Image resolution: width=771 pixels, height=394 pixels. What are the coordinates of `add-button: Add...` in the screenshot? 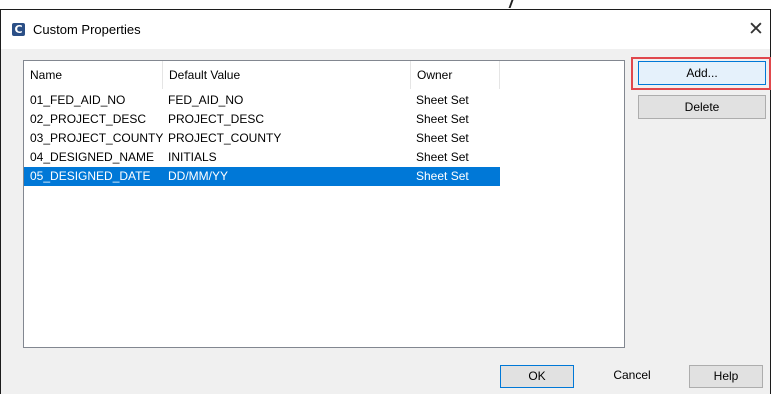 It's located at (702, 73).